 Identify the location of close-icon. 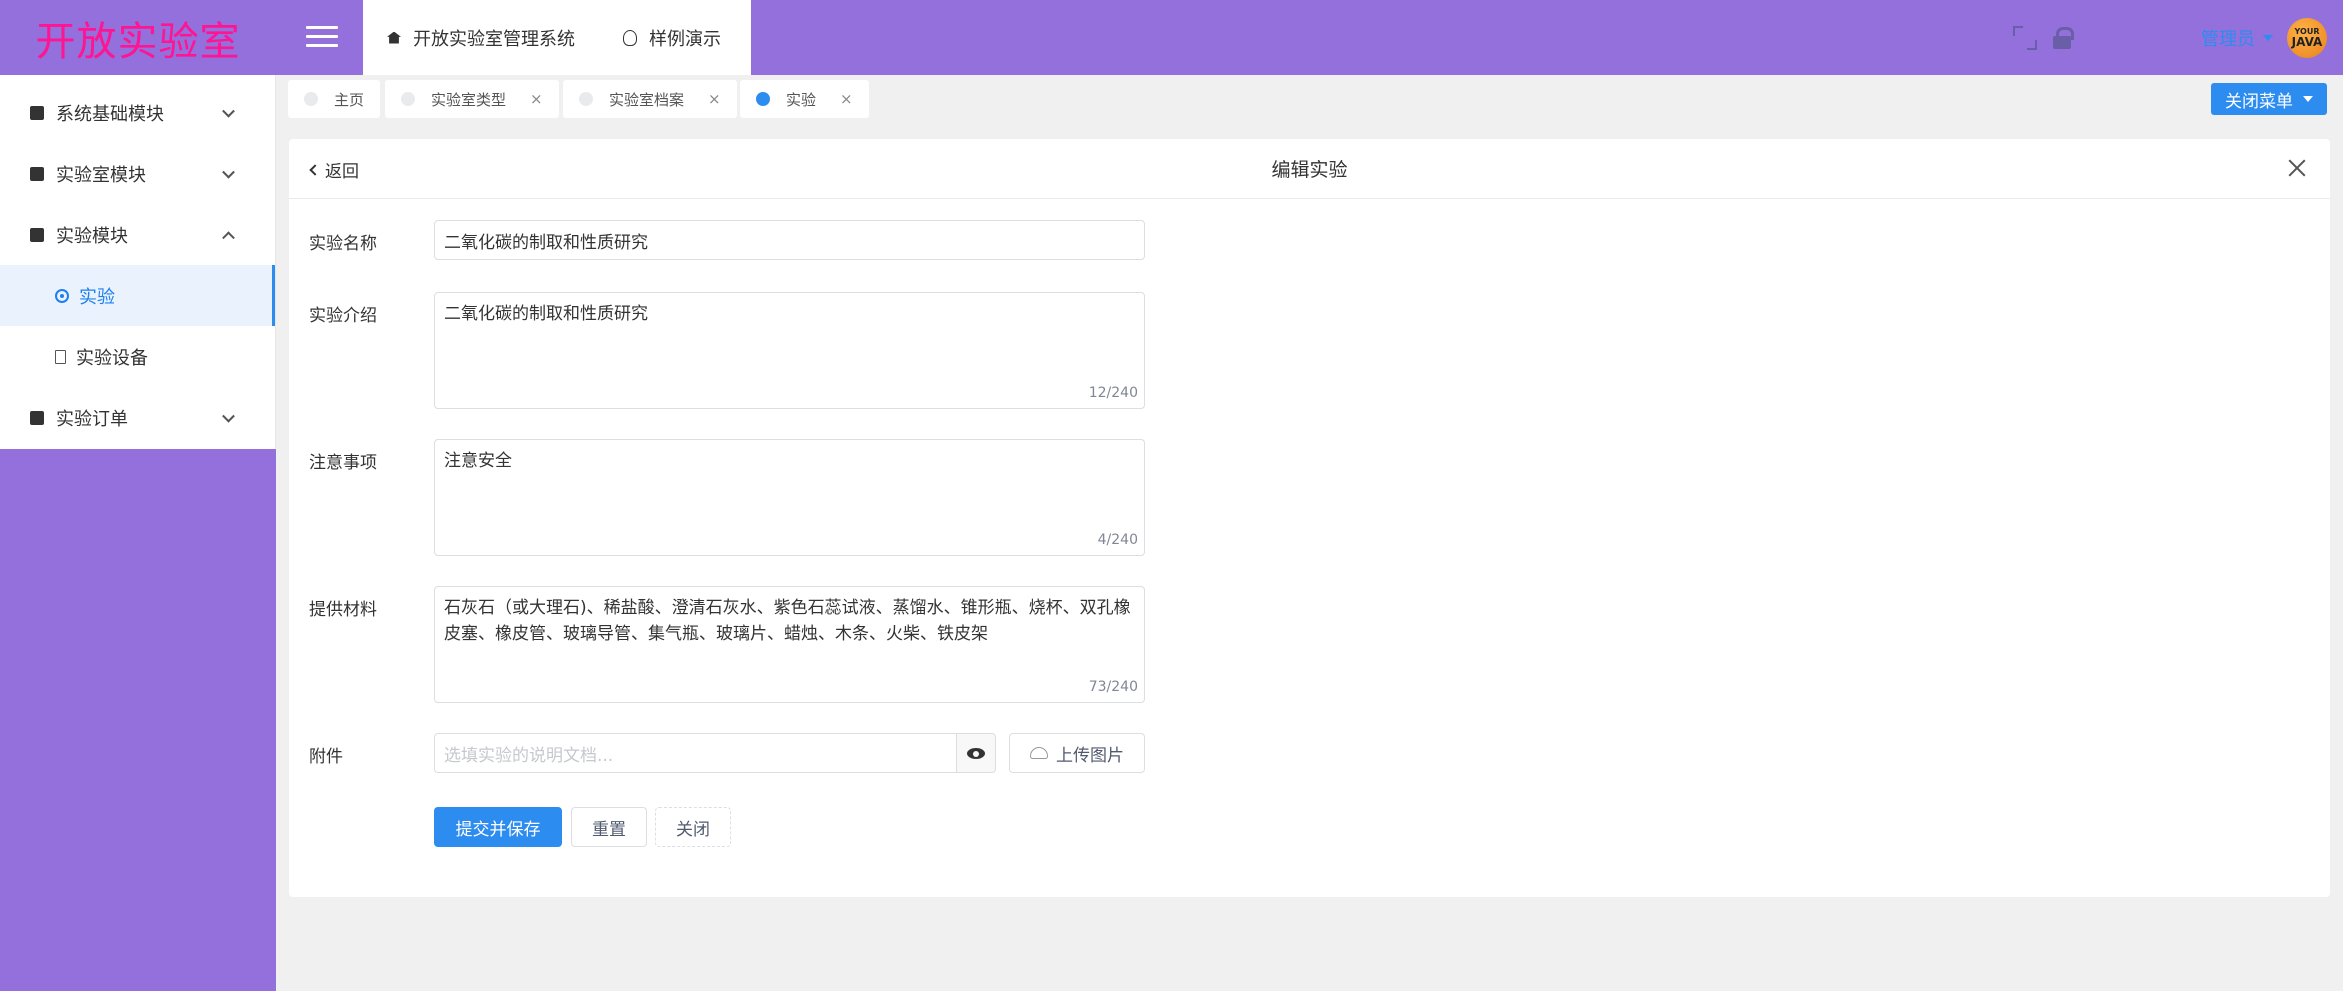
(2297, 168).